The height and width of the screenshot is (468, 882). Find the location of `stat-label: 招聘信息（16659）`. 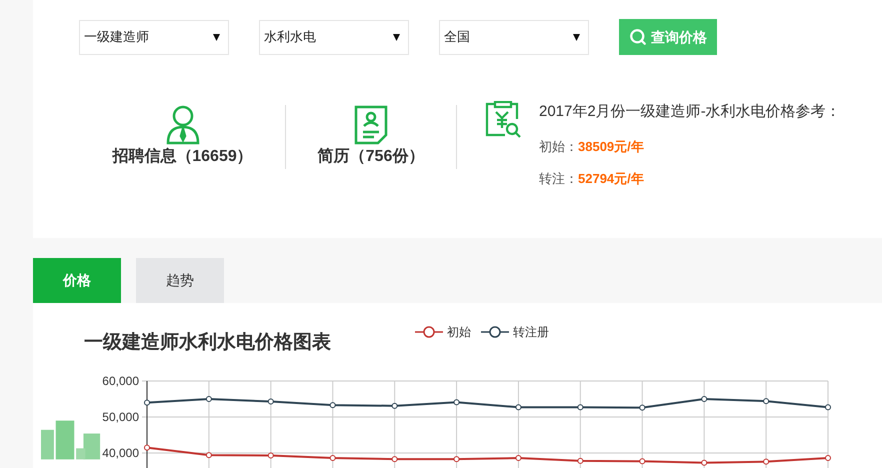

stat-label: 招聘信息（16659） is located at coordinates (182, 157).